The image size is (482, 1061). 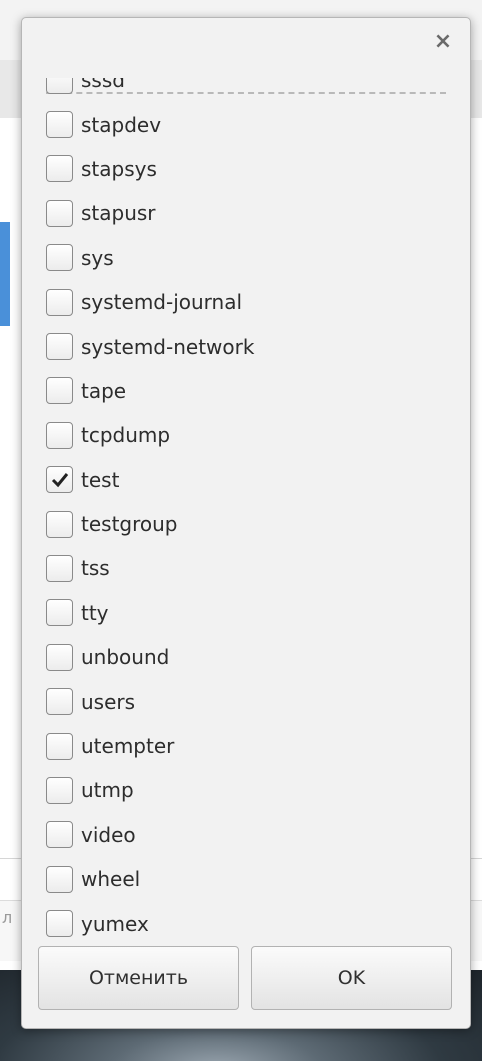 What do you see at coordinates (351, 978) in the screenshot?
I see `ok-button: OK` at bounding box center [351, 978].